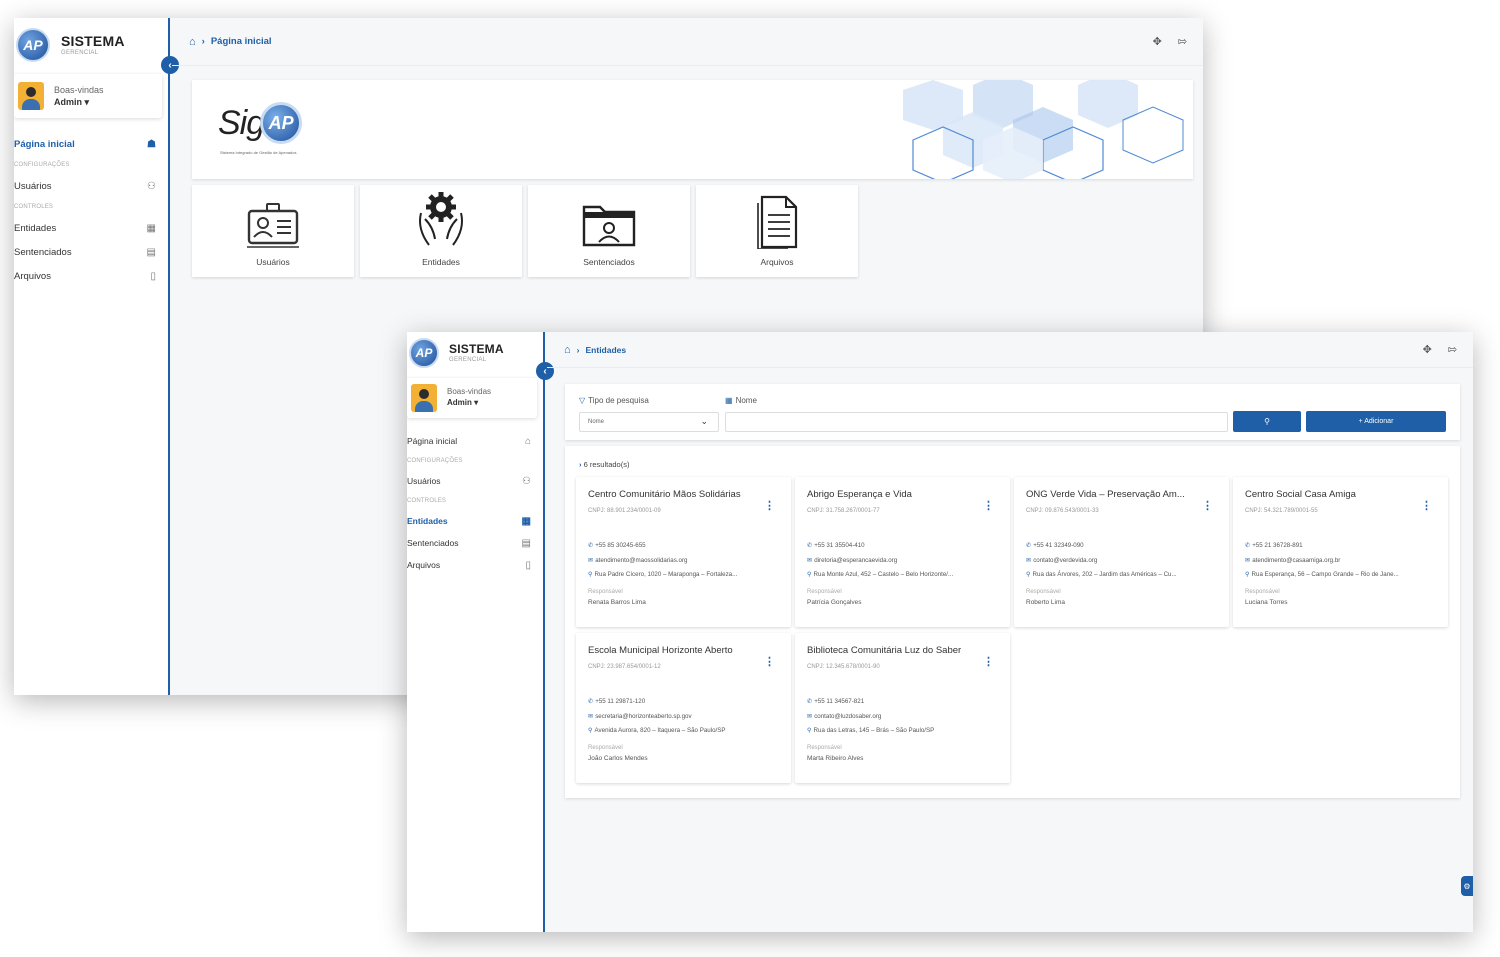 This screenshot has width=1500, height=957. Describe the element at coordinates (424, 481) in the screenshot. I see `sidebar-item-label: Usuários` at that location.